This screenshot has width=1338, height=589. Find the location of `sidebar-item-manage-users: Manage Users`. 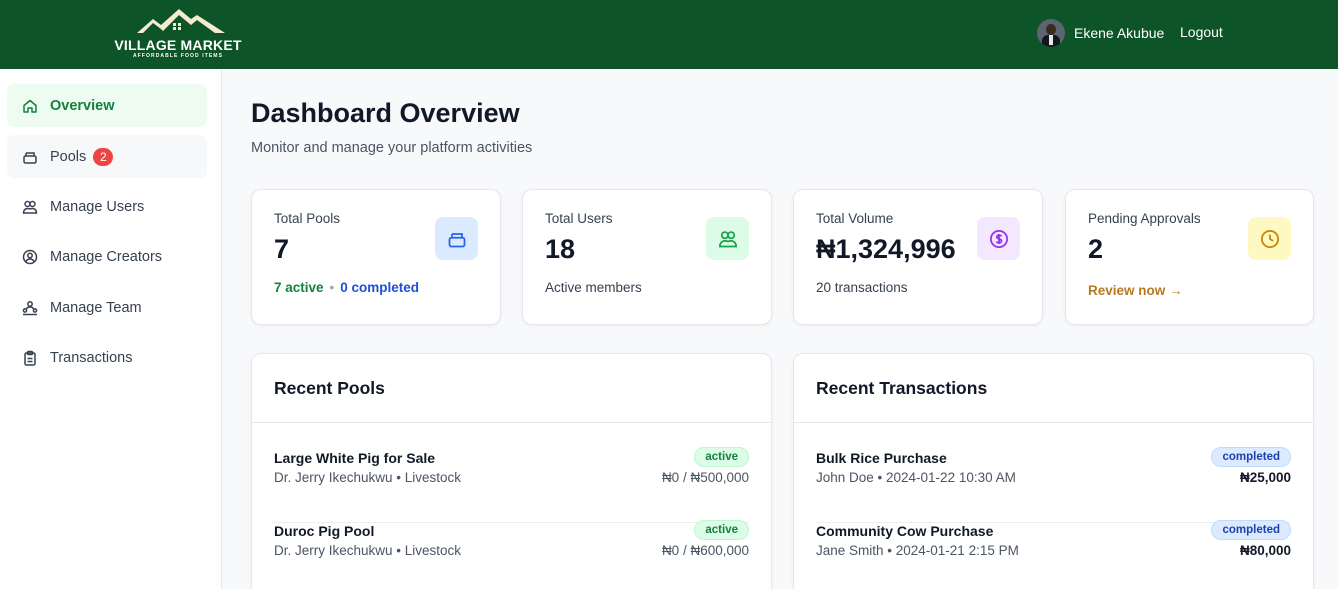

sidebar-item-manage-users: Manage Users is located at coordinates (107, 206).